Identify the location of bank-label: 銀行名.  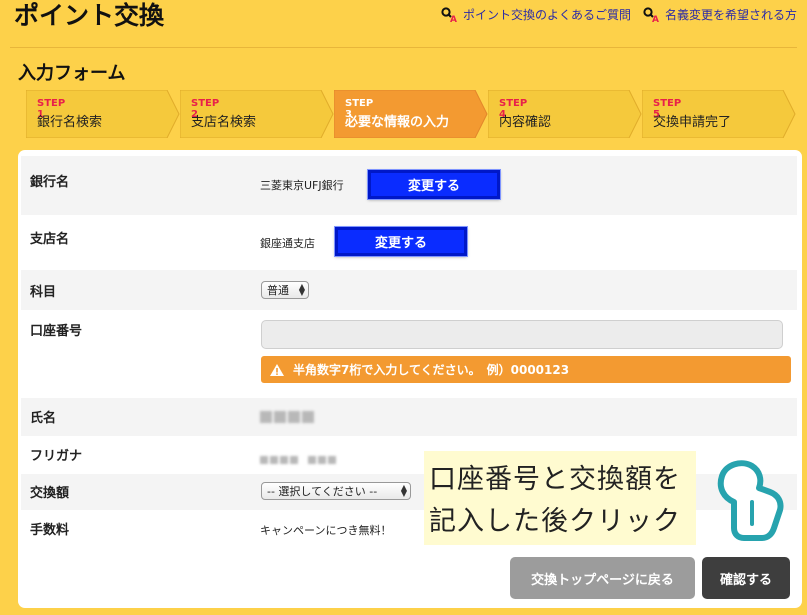
(50, 182).